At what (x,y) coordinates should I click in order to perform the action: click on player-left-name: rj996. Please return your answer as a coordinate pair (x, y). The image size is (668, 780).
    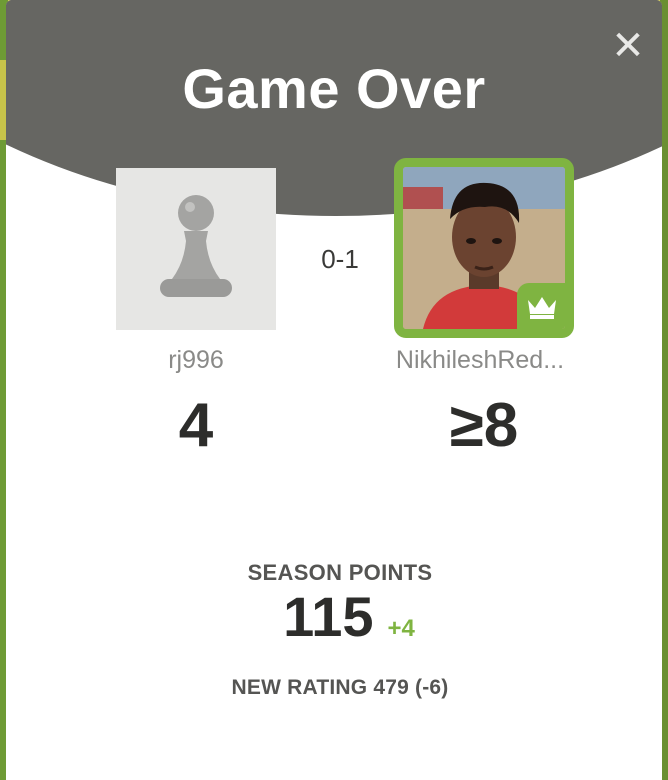
    Looking at the image, I should click on (196, 360).